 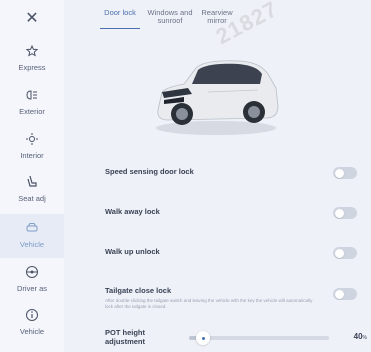 I want to click on setting-label: Walk up unlock, so click(x=132, y=251).